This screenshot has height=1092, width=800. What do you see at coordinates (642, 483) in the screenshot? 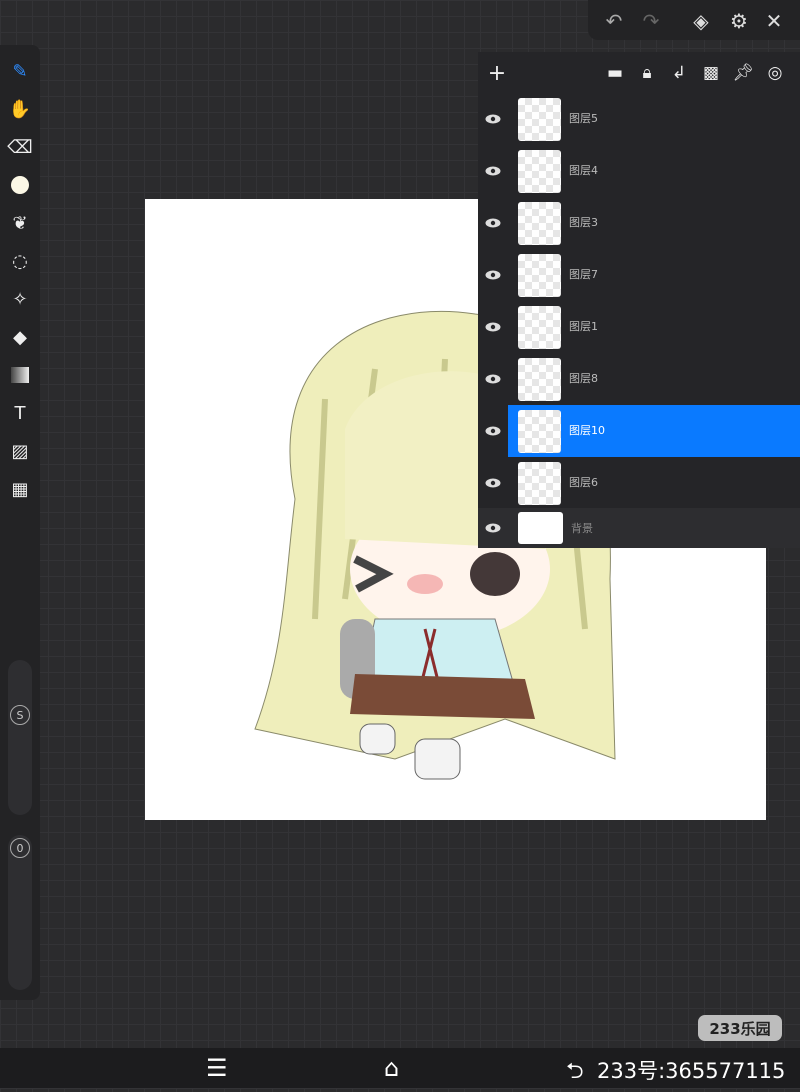
I see `layer-row: 图层6` at bounding box center [642, 483].